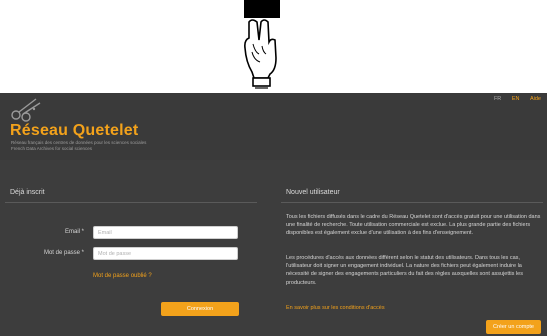  I want to click on create-account-button: Créer un compte, so click(513, 327).